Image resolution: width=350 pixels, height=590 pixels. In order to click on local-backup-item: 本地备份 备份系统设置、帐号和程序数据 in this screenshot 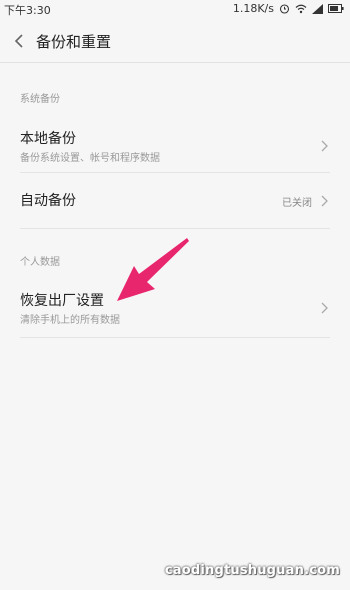, I will do `click(175, 144)`.